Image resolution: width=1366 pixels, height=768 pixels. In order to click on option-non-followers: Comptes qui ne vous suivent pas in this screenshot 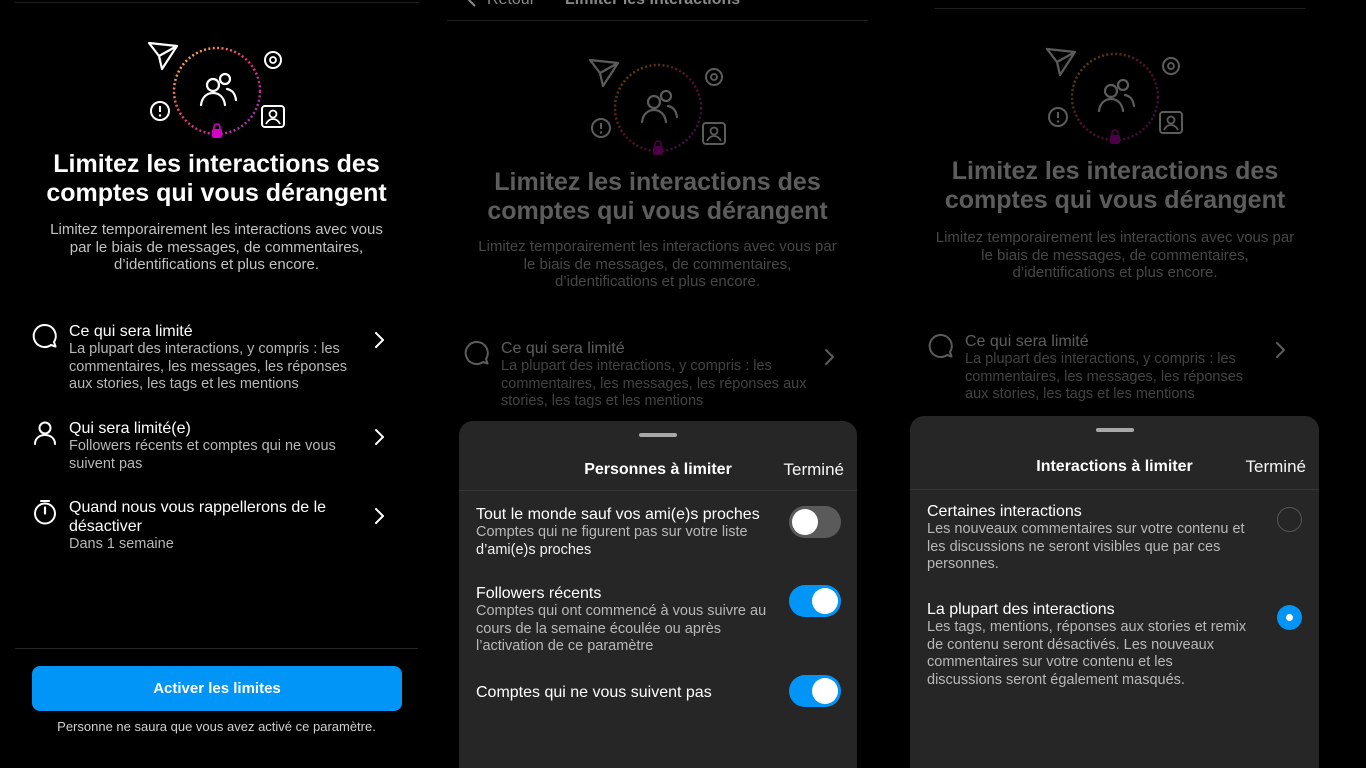, I will do `click(658, 692)`.